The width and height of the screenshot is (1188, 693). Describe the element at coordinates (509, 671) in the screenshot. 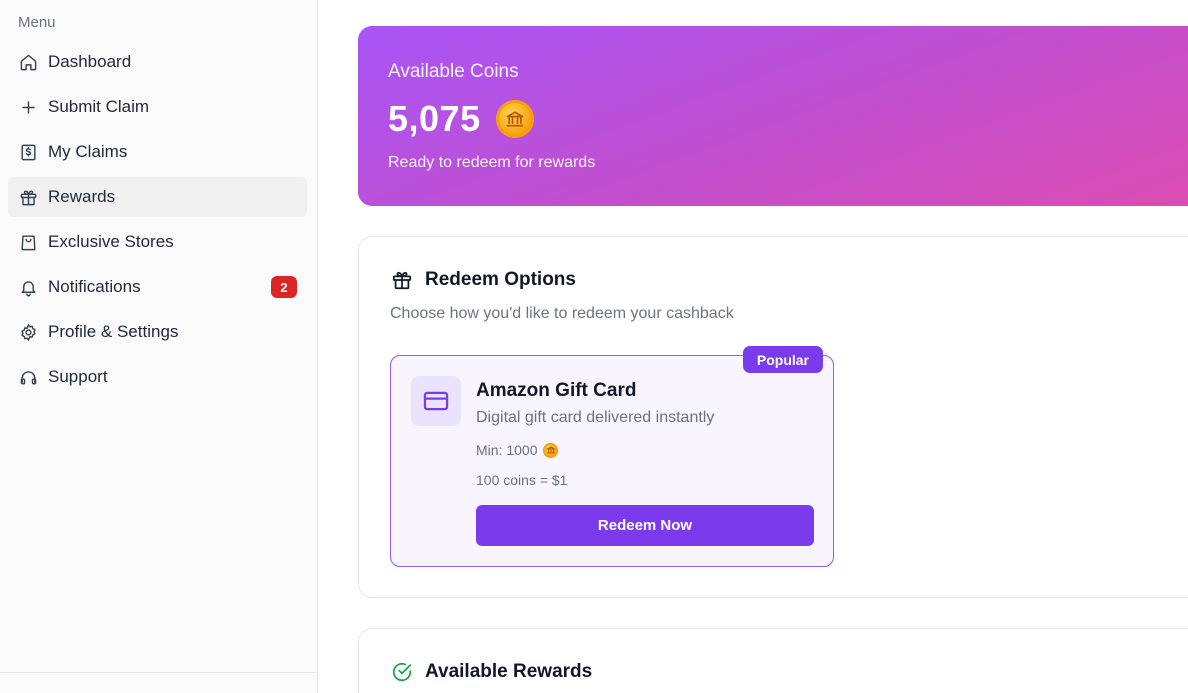

I see `available-rewards-title: Available Rewards` at that location.